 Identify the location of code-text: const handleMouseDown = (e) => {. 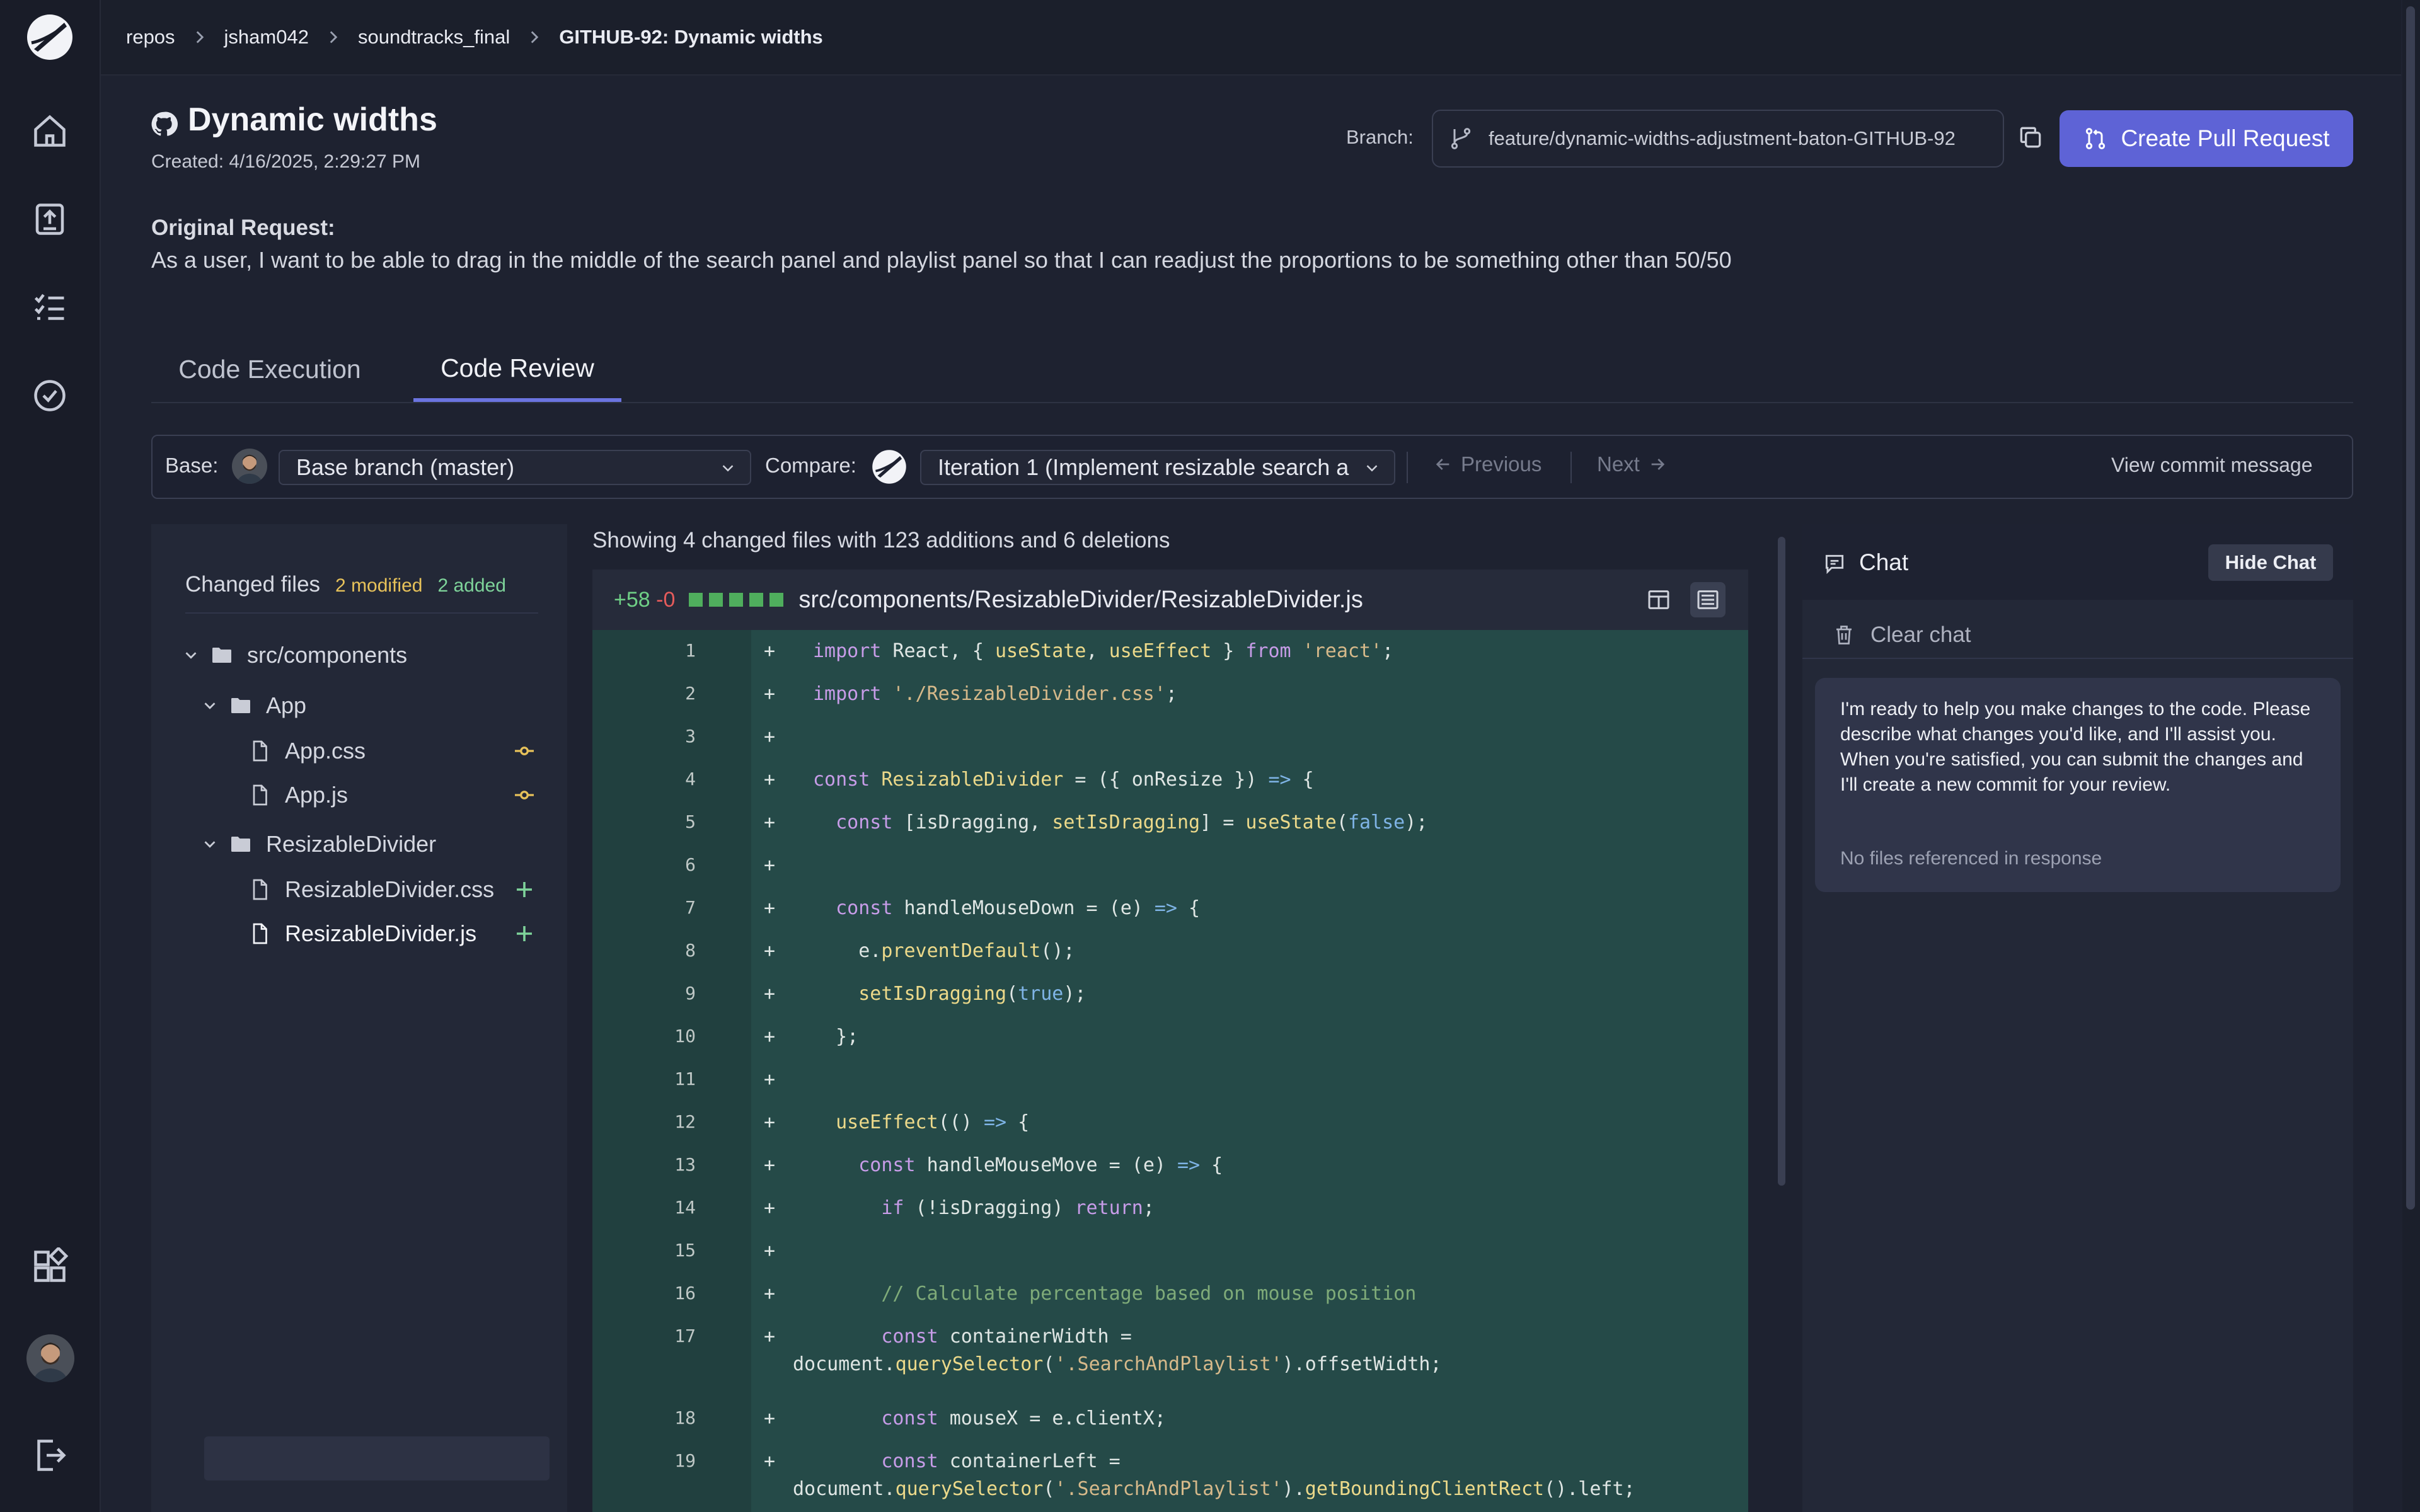
(1019, 908).